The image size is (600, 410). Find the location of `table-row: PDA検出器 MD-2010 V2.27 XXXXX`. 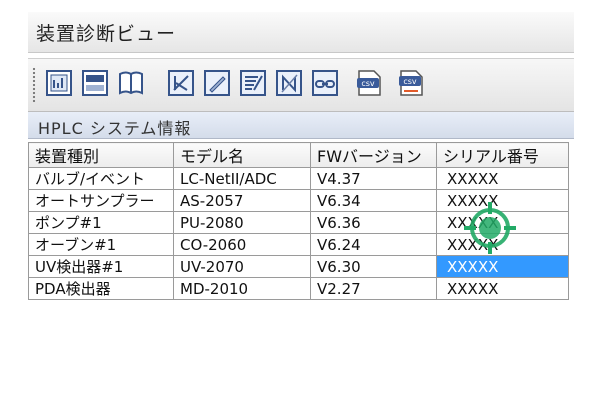

table-row: PDA検出器 MD-2010 V2.27 XXXXX is located at coordinates (298, 288).